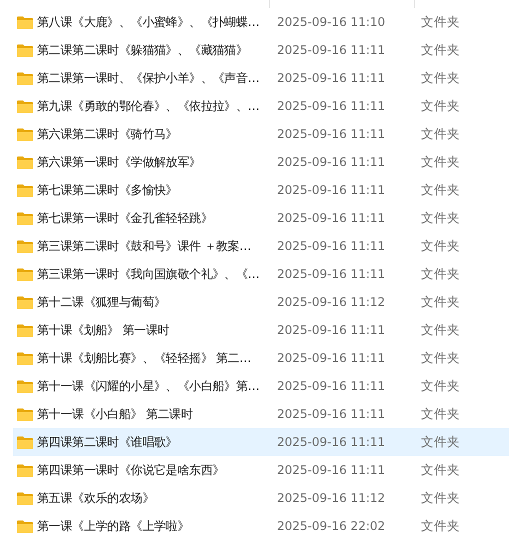 The width and height of the screenshot is (509, 559). I want to click on folder-name: 第十二课《狐狸与葡萄》, so click(101, 302).